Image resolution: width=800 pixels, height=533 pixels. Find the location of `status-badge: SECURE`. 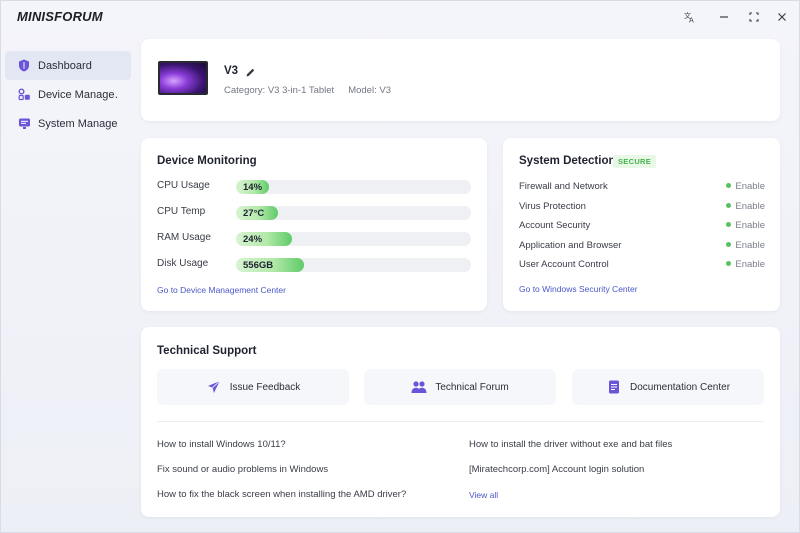

status-badge: SECURE is located at coordinates (635, 161).